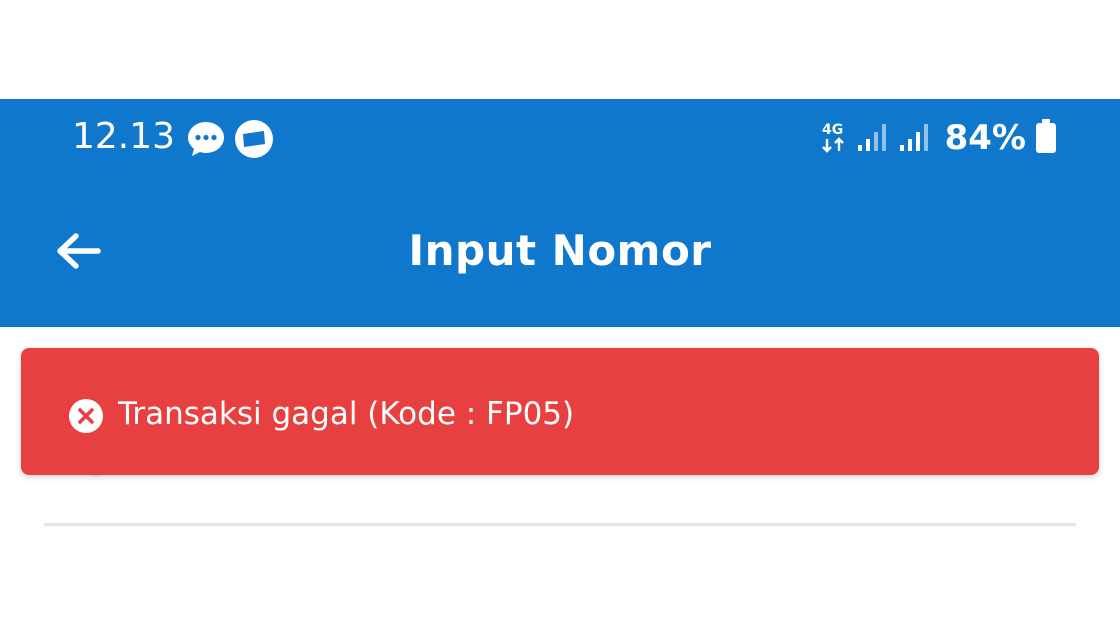 Image resolution: width=1120 pixels, height=630 pixels. I want to click on error-circle-icon, so click(86, 416).